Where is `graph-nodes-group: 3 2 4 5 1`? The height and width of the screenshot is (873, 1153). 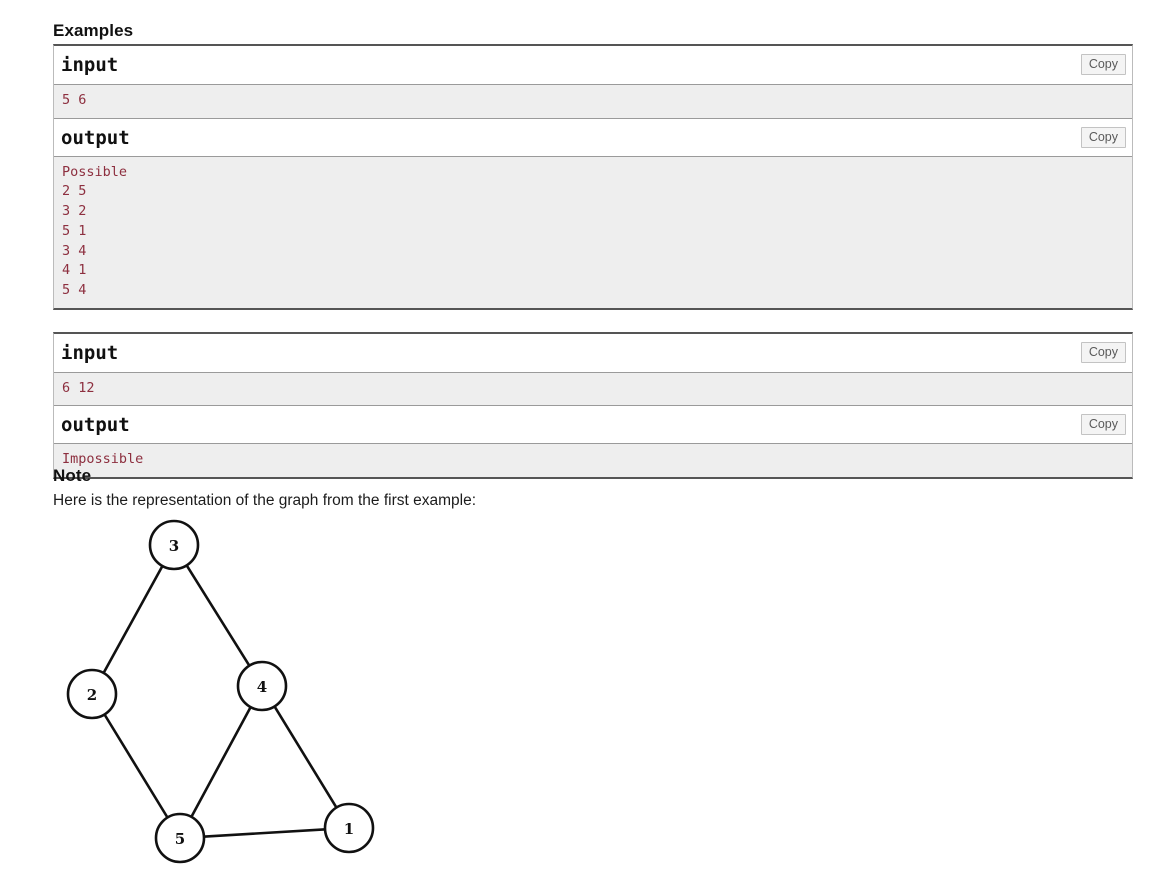
graph-nodes-group: 3 2 4 5 1 is located at coordinates (220, 691).